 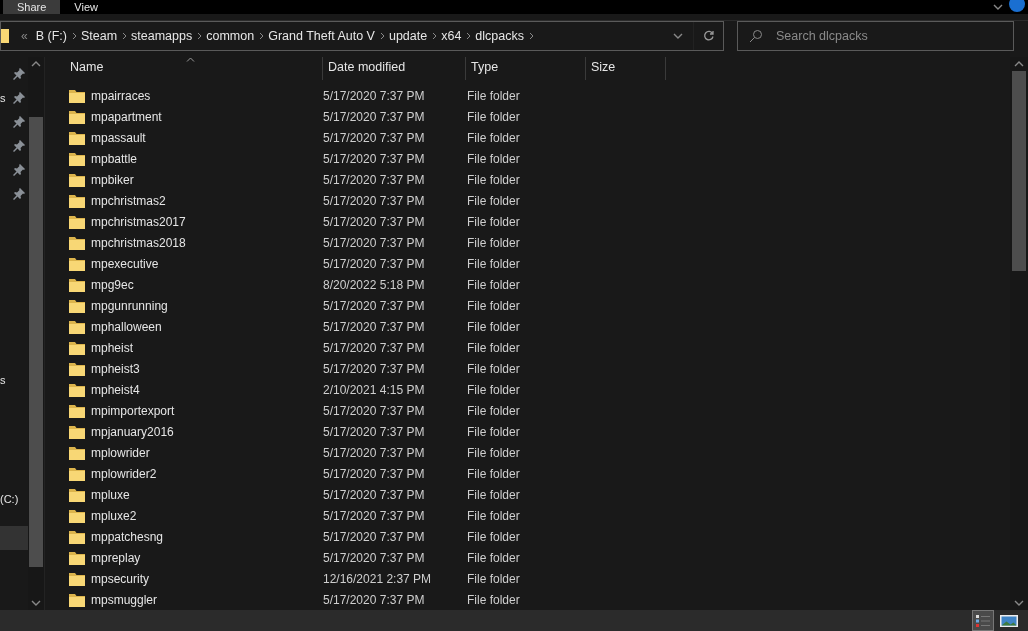 What do you see at coordinates (112, 285) in the screenshot?
I see `file-name: mpg9ec` at bounding box center [112, 285].